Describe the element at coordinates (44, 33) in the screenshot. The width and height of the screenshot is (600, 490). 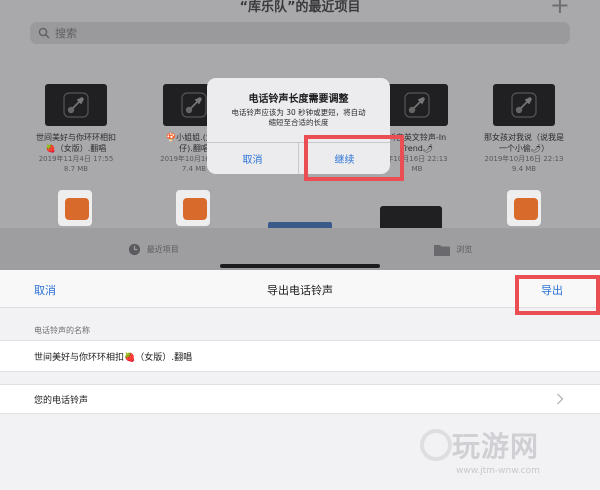
I see `search-icon` at that location.